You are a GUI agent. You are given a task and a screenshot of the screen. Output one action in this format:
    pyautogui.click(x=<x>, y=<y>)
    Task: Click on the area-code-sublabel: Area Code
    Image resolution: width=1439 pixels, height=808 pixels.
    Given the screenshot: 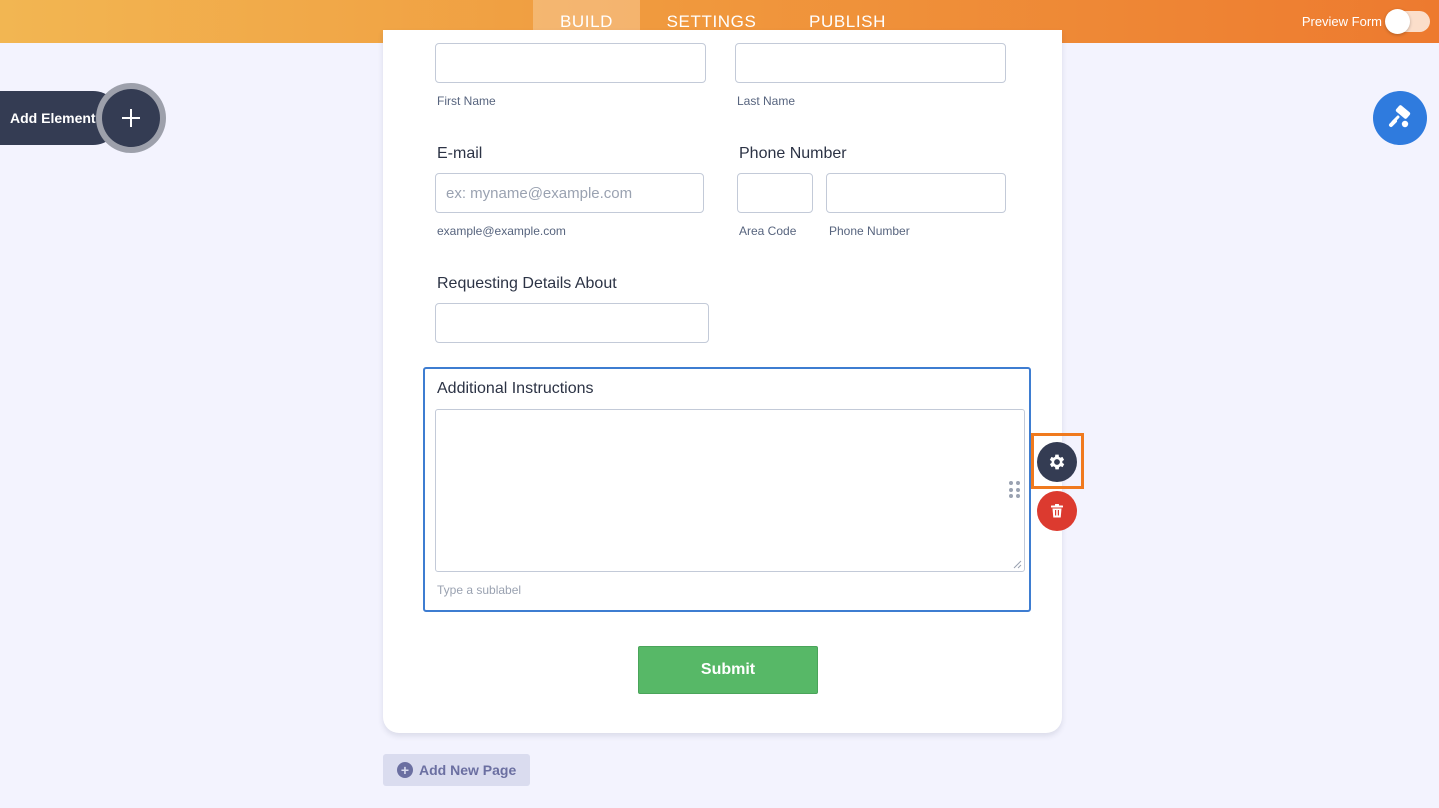 What is the action you would take?
    pyautogui.click(x=768, y=231)
    